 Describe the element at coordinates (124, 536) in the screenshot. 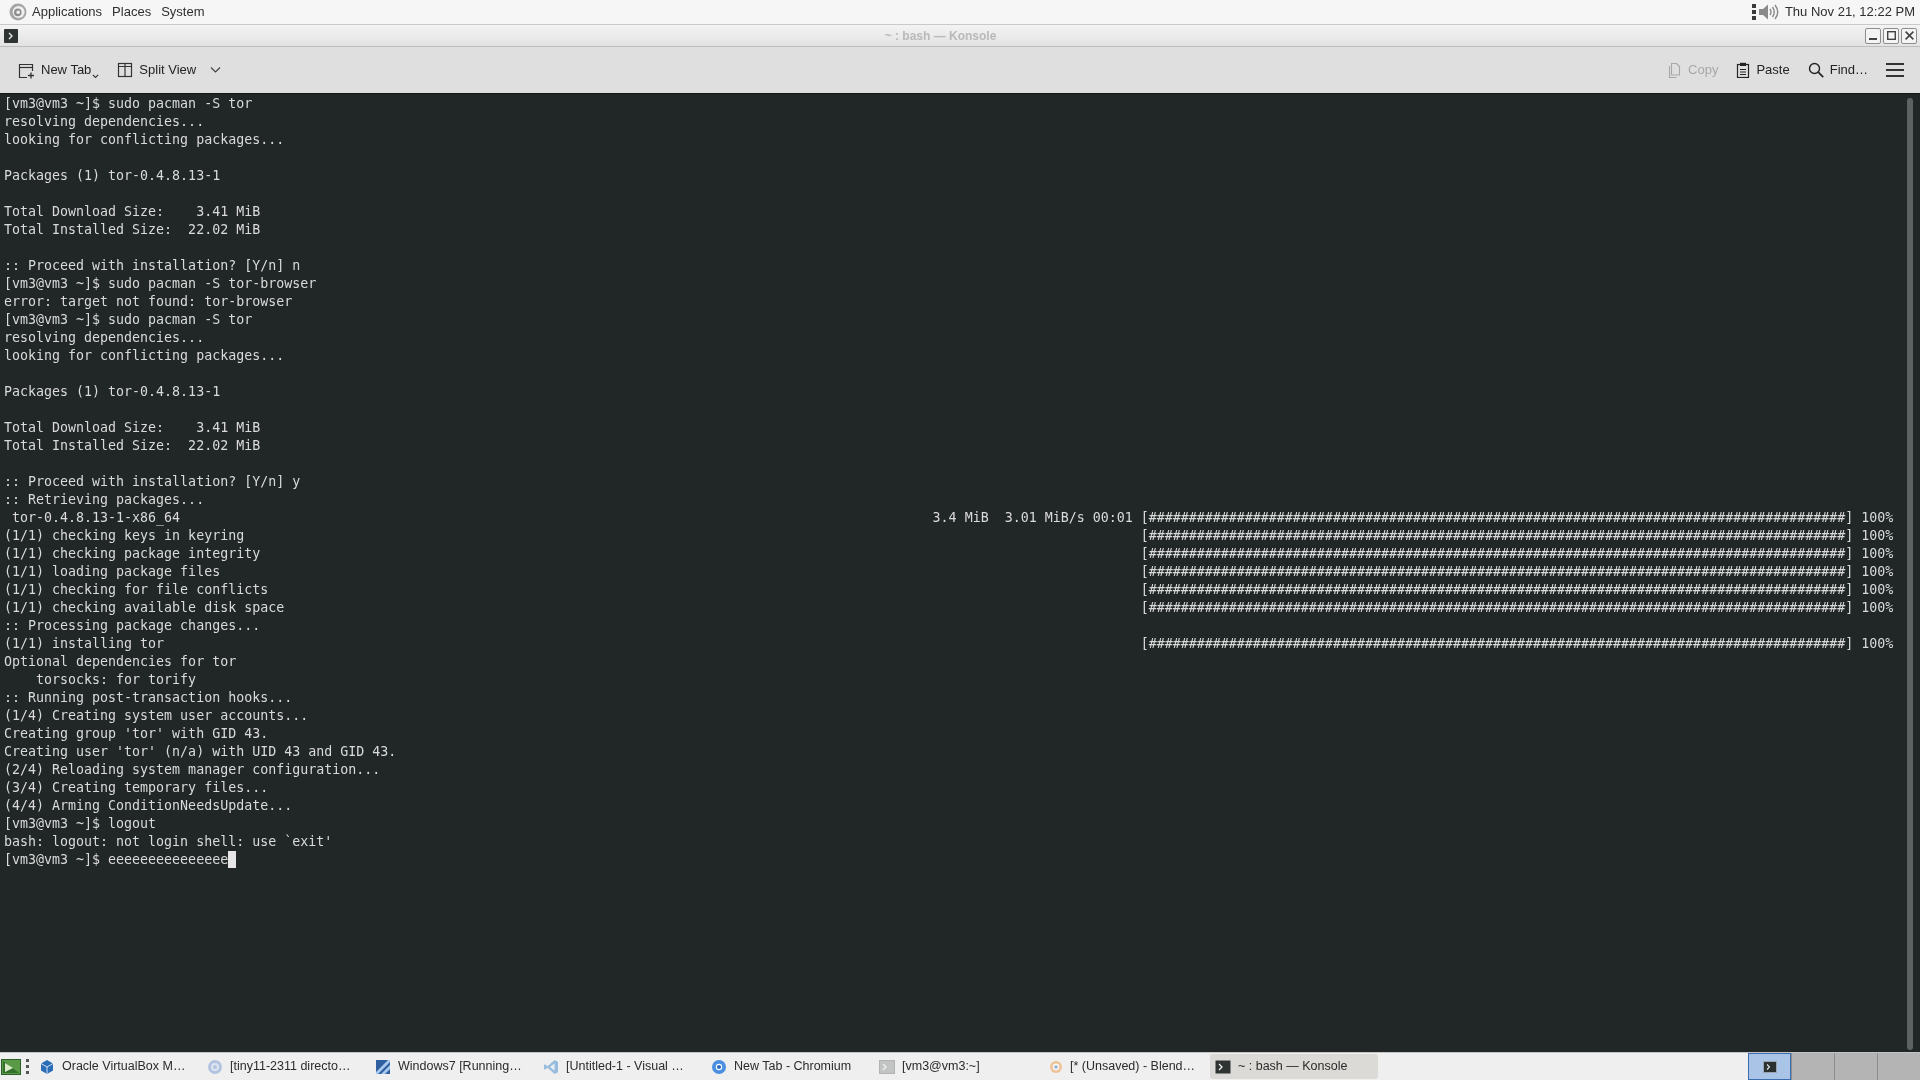

I see `terminal-line: (1/1) checking keys in keyring` at that location.